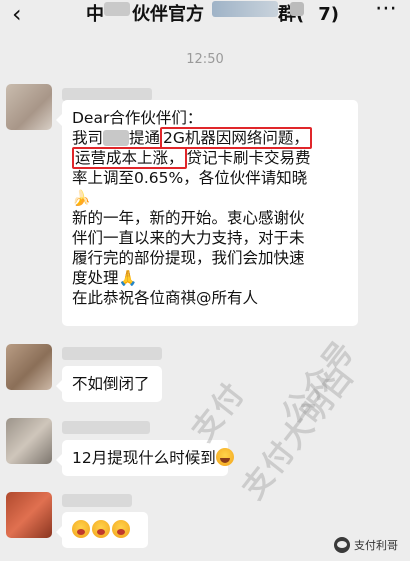  What do you see at coordinates (128, 278) in the screenshot?
I see `pray-emoji-icon: 🙏` at bounding box center [128, 278].